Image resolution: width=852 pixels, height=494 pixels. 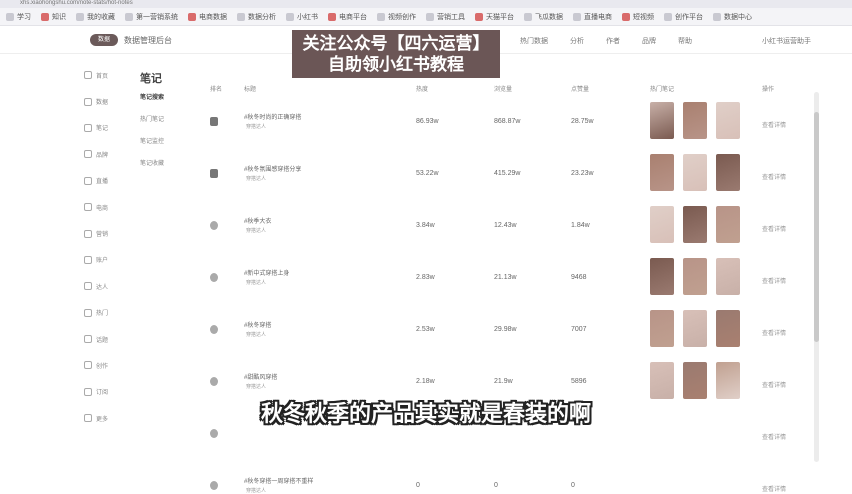 What do you see at coordinates (95, 17) in the screenshot?
I see `bookmark-item: 我的收藏` at bounding box center [95, 17].